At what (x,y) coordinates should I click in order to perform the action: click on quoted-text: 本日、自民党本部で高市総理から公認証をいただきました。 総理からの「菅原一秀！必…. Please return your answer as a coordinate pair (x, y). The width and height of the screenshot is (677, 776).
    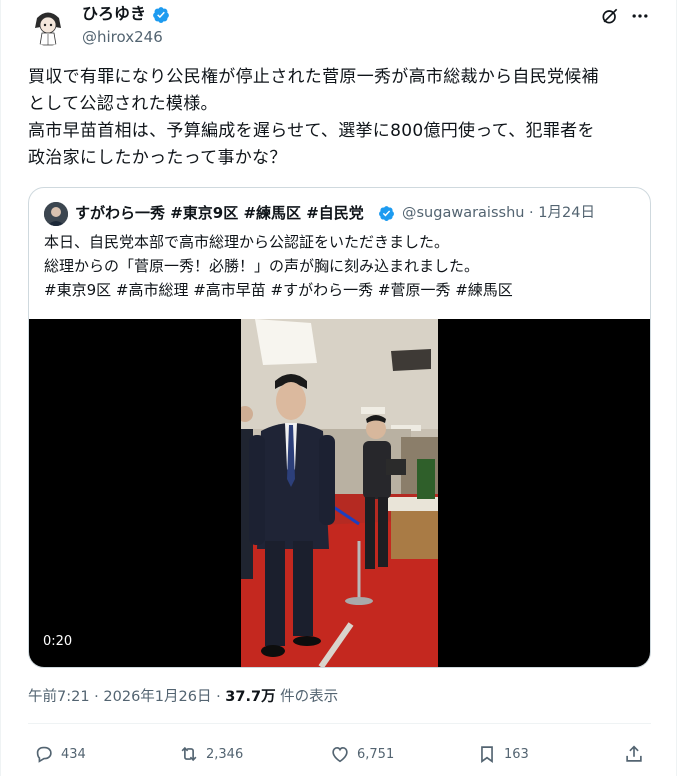
    Looking at the image, I should click on (341, 266).